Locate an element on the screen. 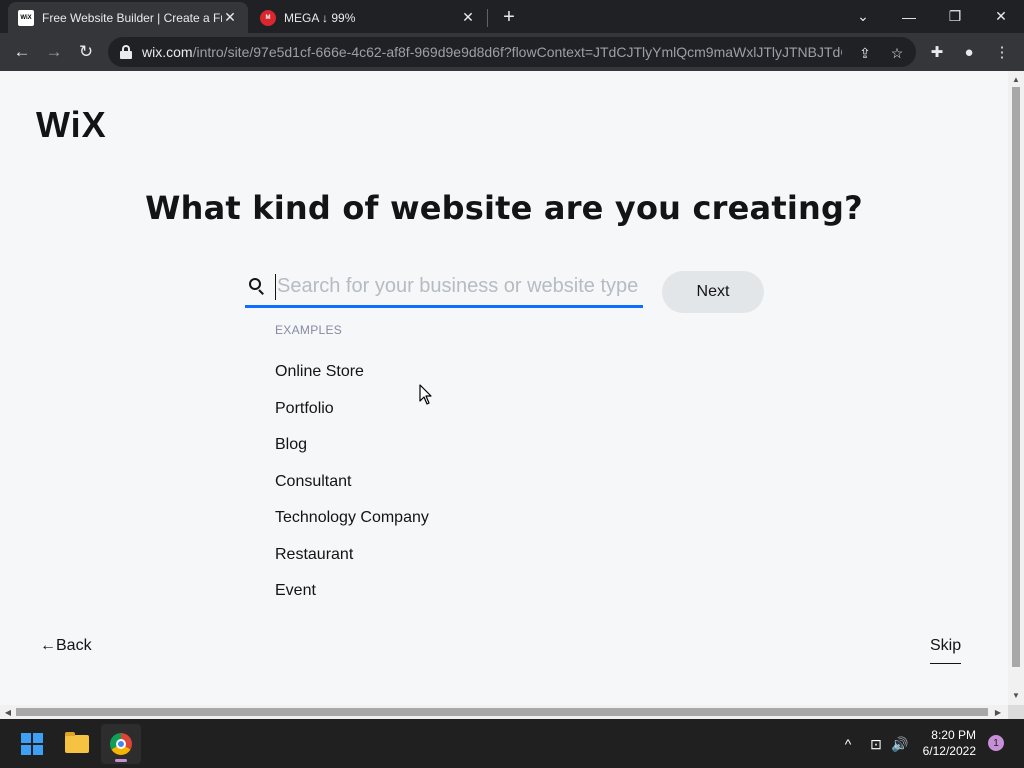 Image resolution: width=1024 pixels, height=768 pixels. tab-separator is located at coordinates (487, 18).